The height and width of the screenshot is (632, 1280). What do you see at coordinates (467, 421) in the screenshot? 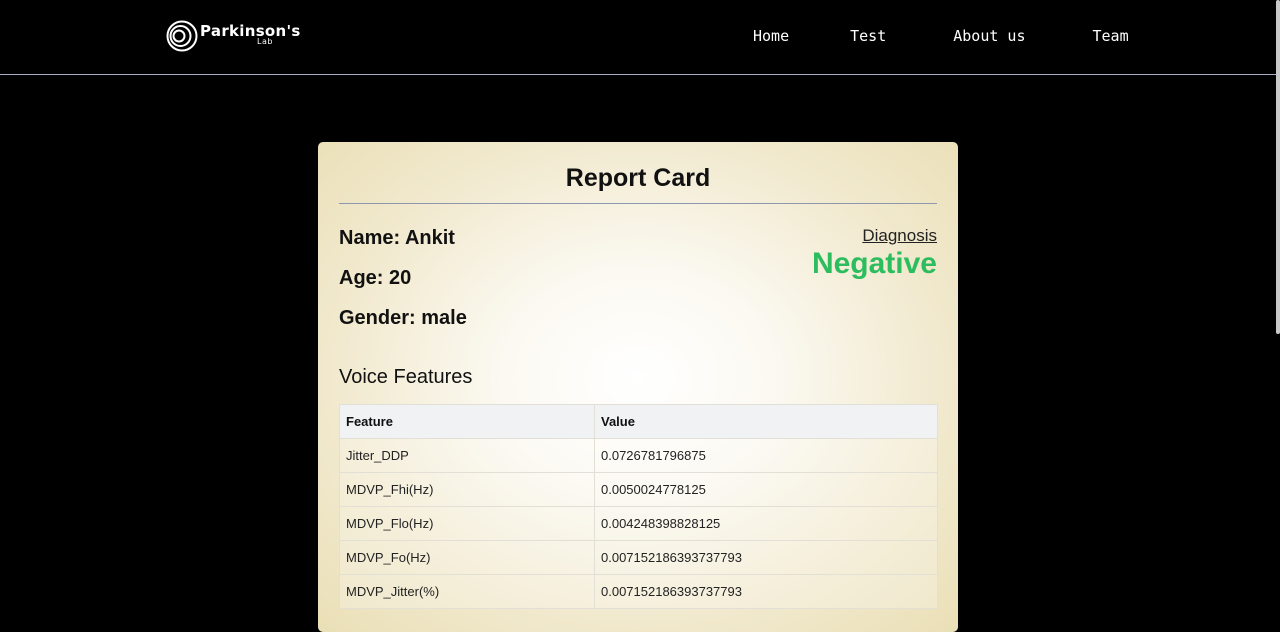
I see `table-header-feature: Feature` at bounding box center [467, 421].